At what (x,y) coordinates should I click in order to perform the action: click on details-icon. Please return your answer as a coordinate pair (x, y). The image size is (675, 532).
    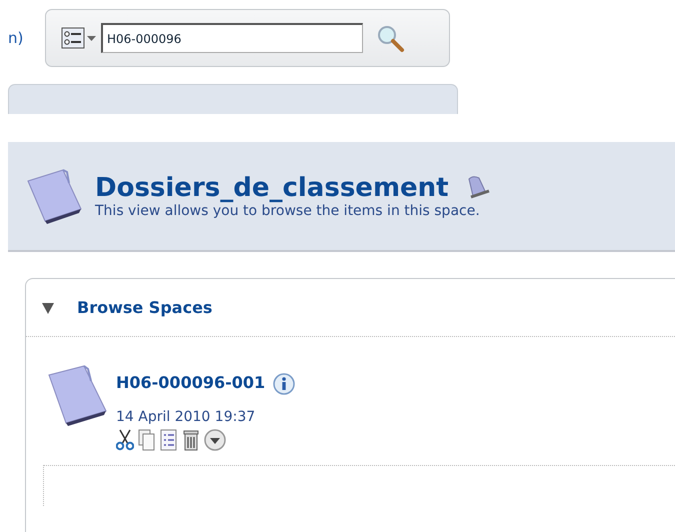
    Looking at the image, I should click on (169, 440).